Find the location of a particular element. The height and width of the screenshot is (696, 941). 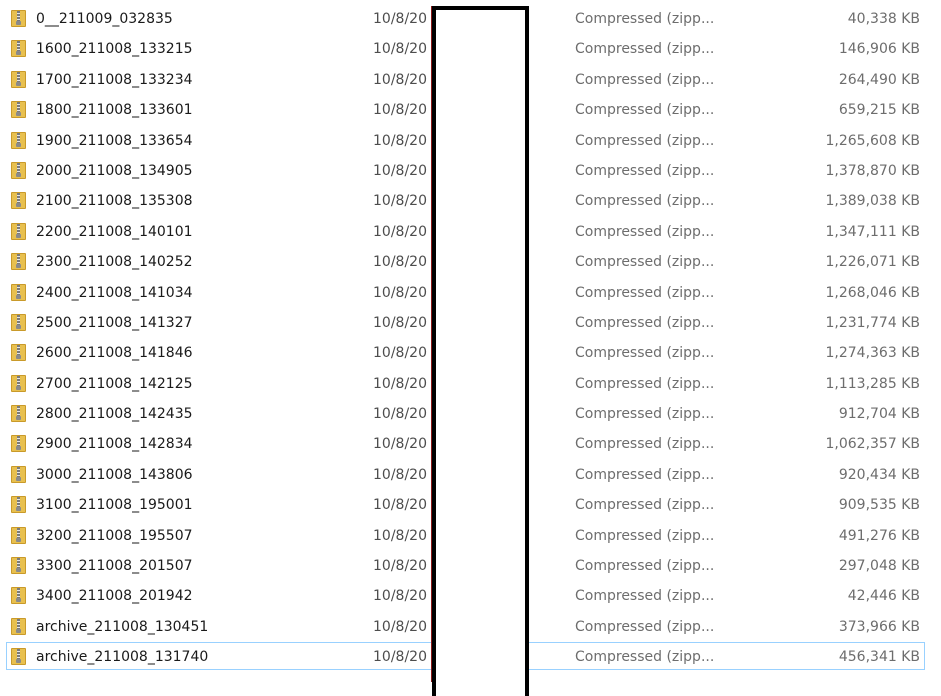

file-name: 2700_211008_142125 is located at coordinates (186, 384).